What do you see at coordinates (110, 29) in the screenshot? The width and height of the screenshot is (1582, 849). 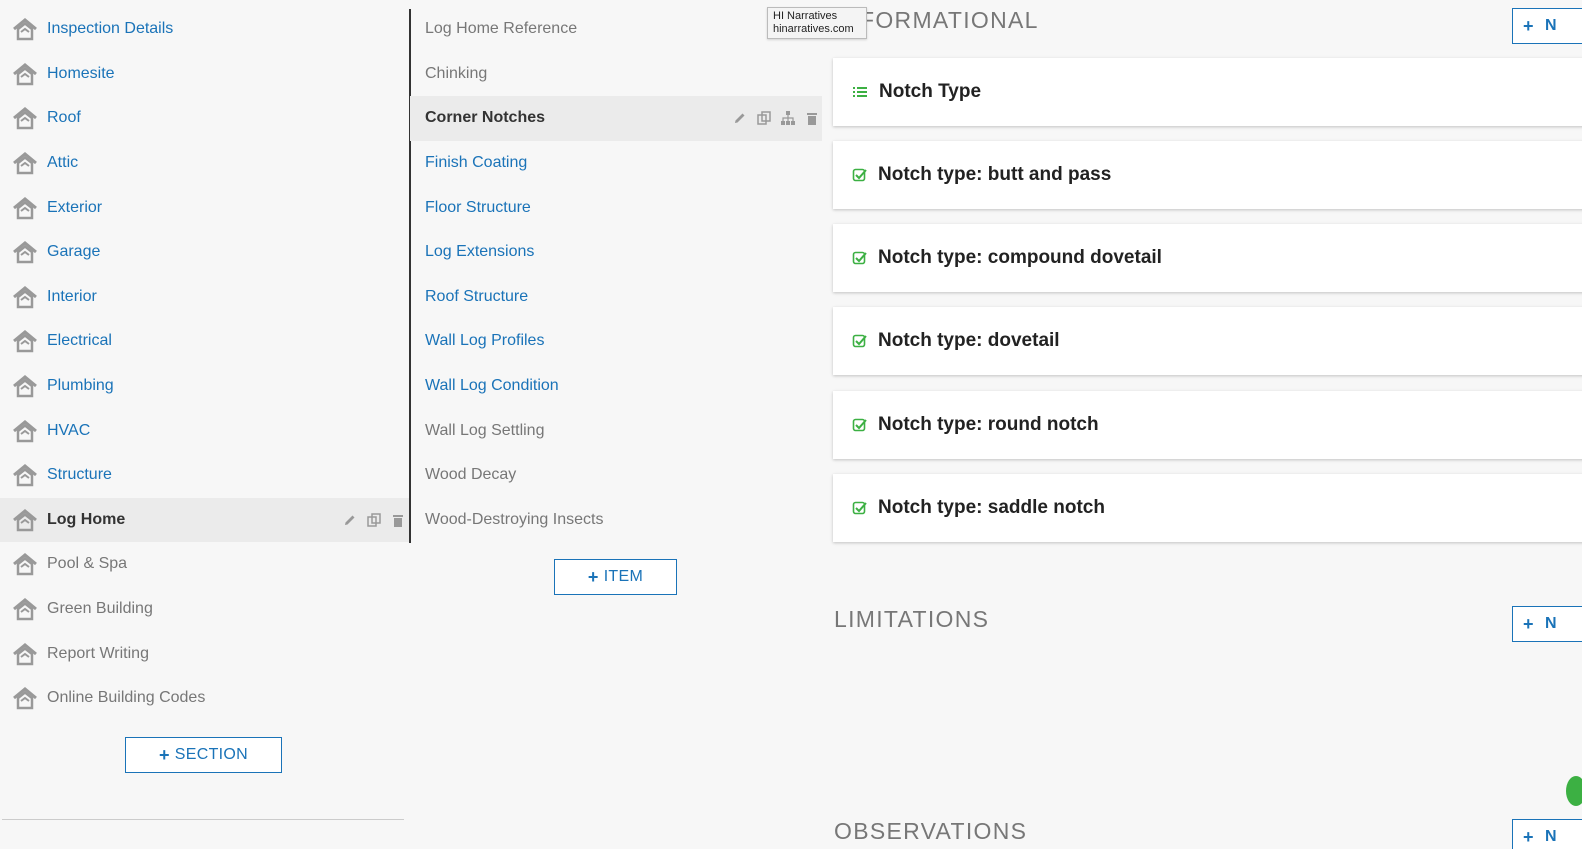 I see `section-label: Inspection Details` at bounding box center [110, 29].